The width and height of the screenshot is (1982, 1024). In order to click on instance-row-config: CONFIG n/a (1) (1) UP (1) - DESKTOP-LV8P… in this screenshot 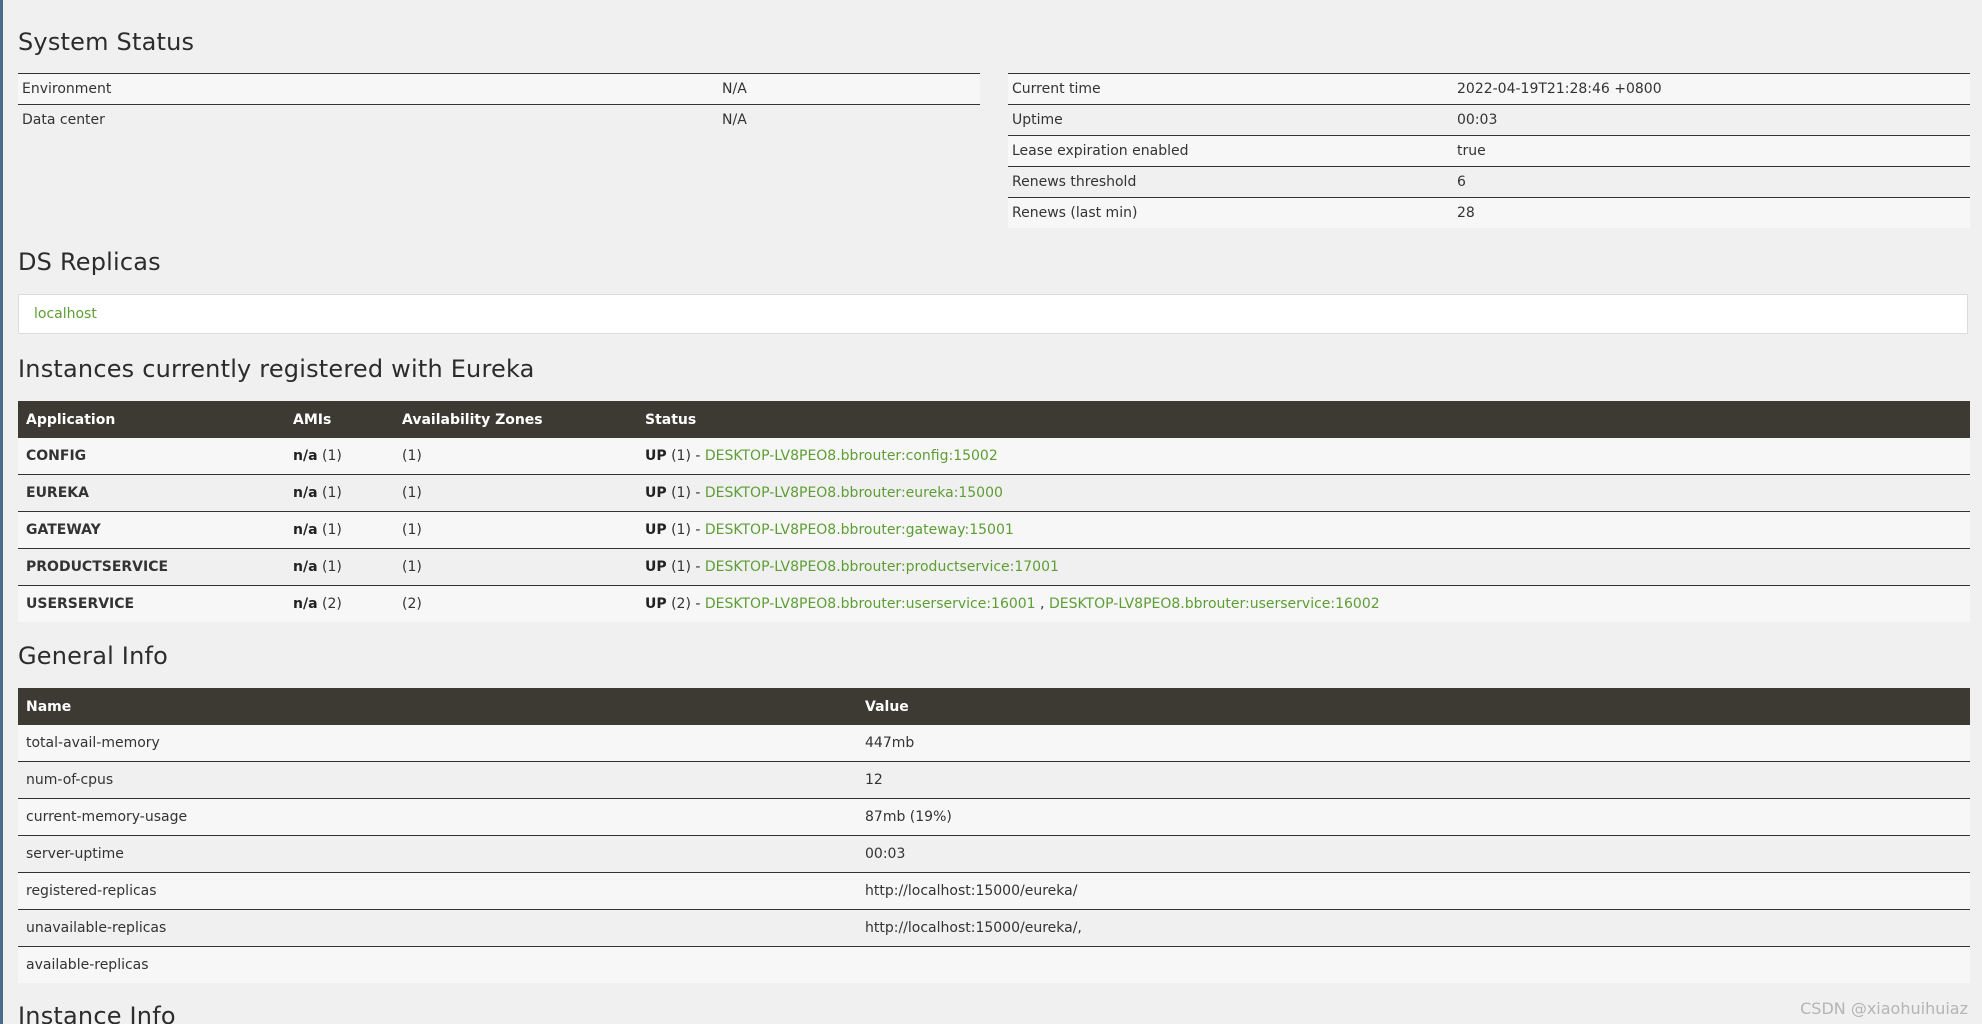, I will do `click(994, 456)`.